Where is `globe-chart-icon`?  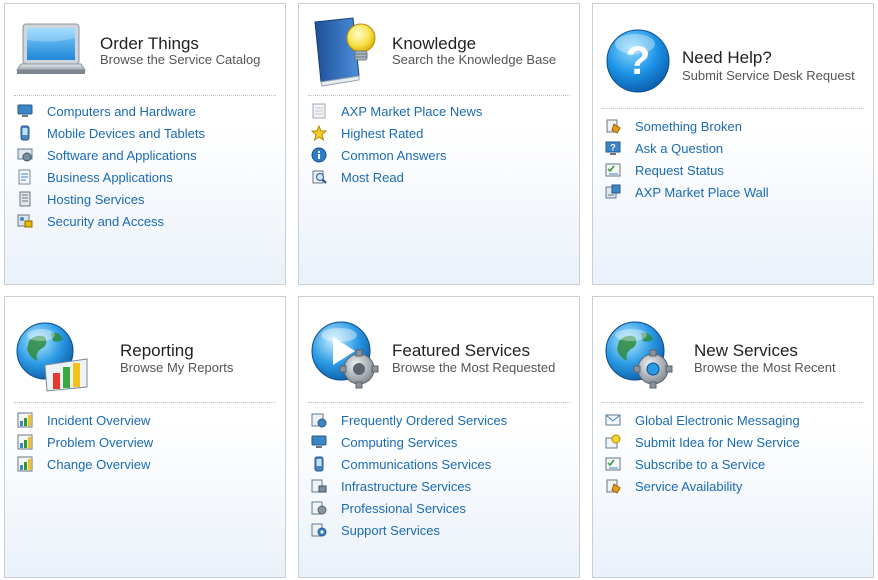 globe-chart-icon is located at coordinates (53, 356).